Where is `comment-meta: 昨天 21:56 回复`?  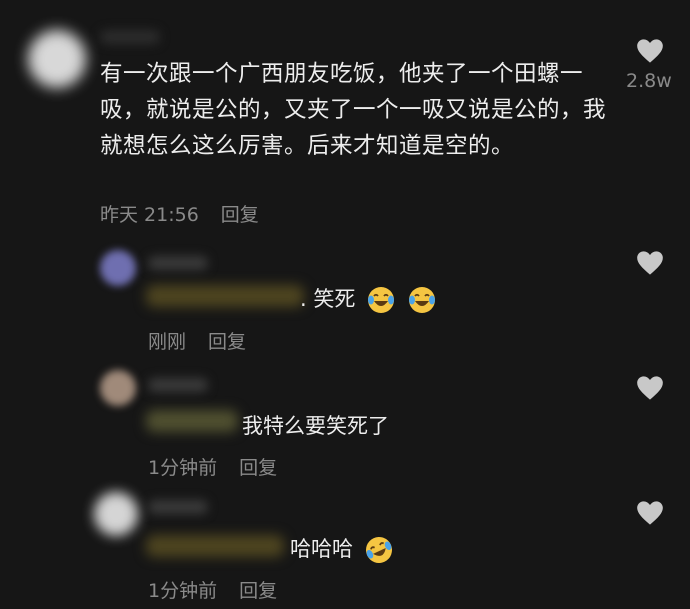 comment-meta: 昨天 21:56 回复 is located at coordinates (179, 213).